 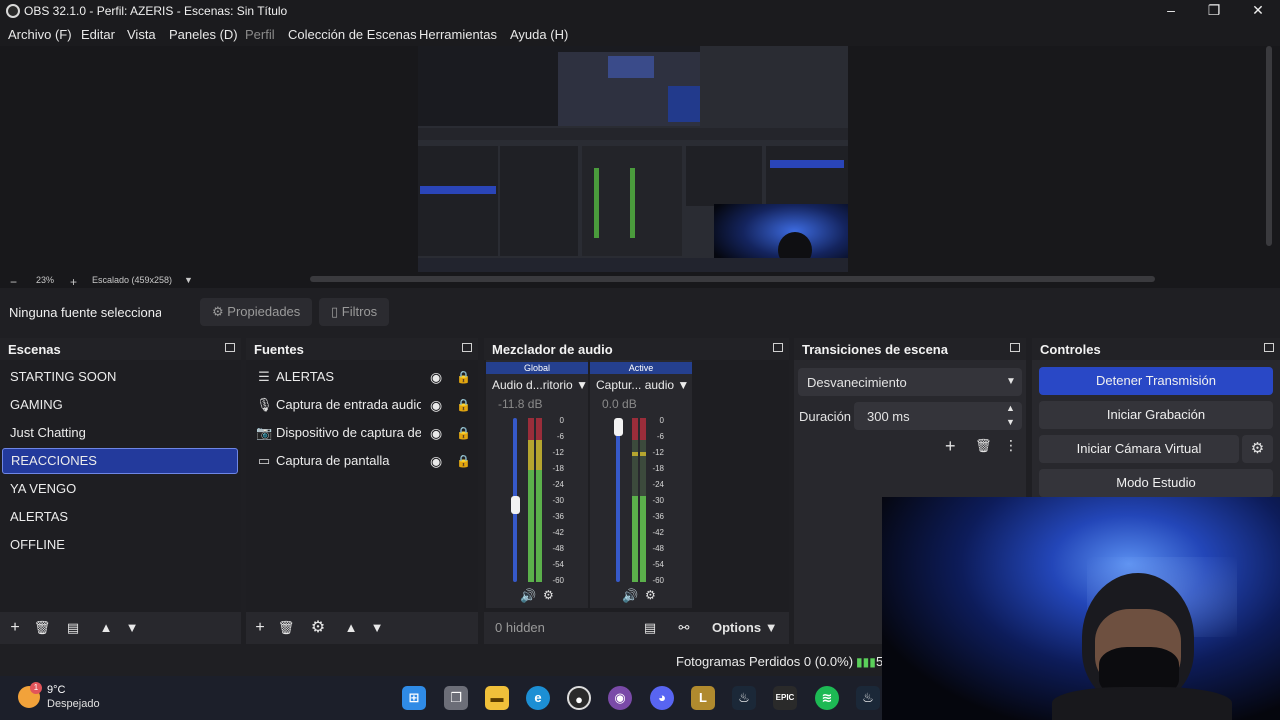 What do you see at coordinates (579, 698) in the screenshot?
I see `obs-icon: ●` at bounding box center [579, 698].